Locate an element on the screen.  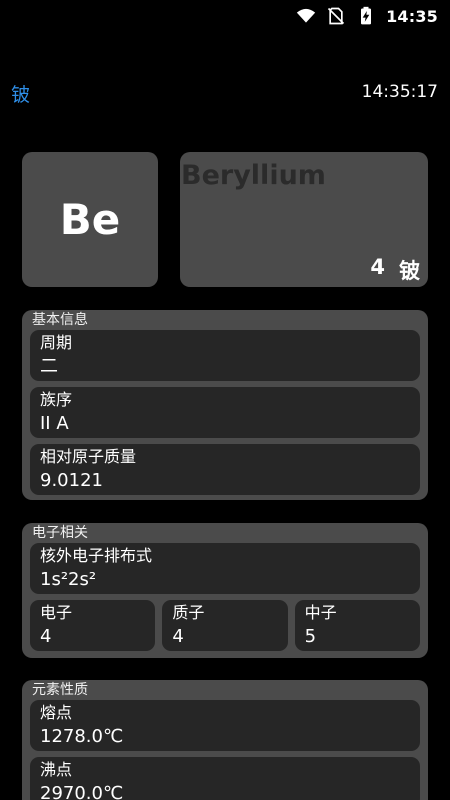
element-english-name: Beryllium is located at coordinates (253, 175).